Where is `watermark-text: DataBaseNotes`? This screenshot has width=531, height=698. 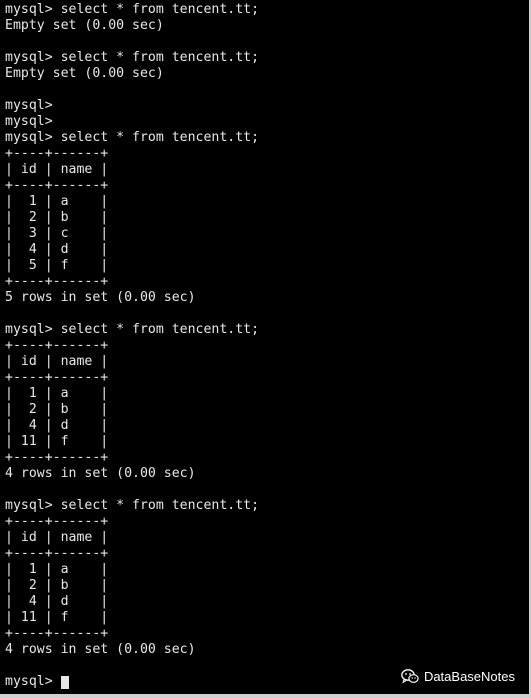
watermark-text: DataBaseNotes is located at coordinates (469, 676).